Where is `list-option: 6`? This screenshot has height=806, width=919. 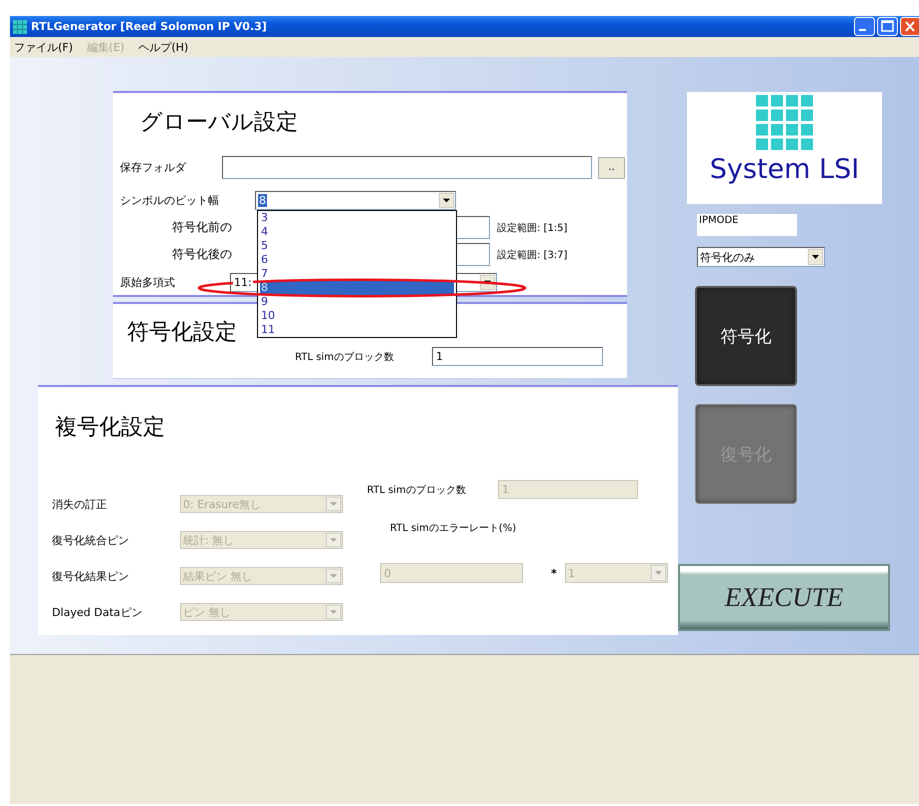
list-option: 6 is located at coordinates (357, 260).